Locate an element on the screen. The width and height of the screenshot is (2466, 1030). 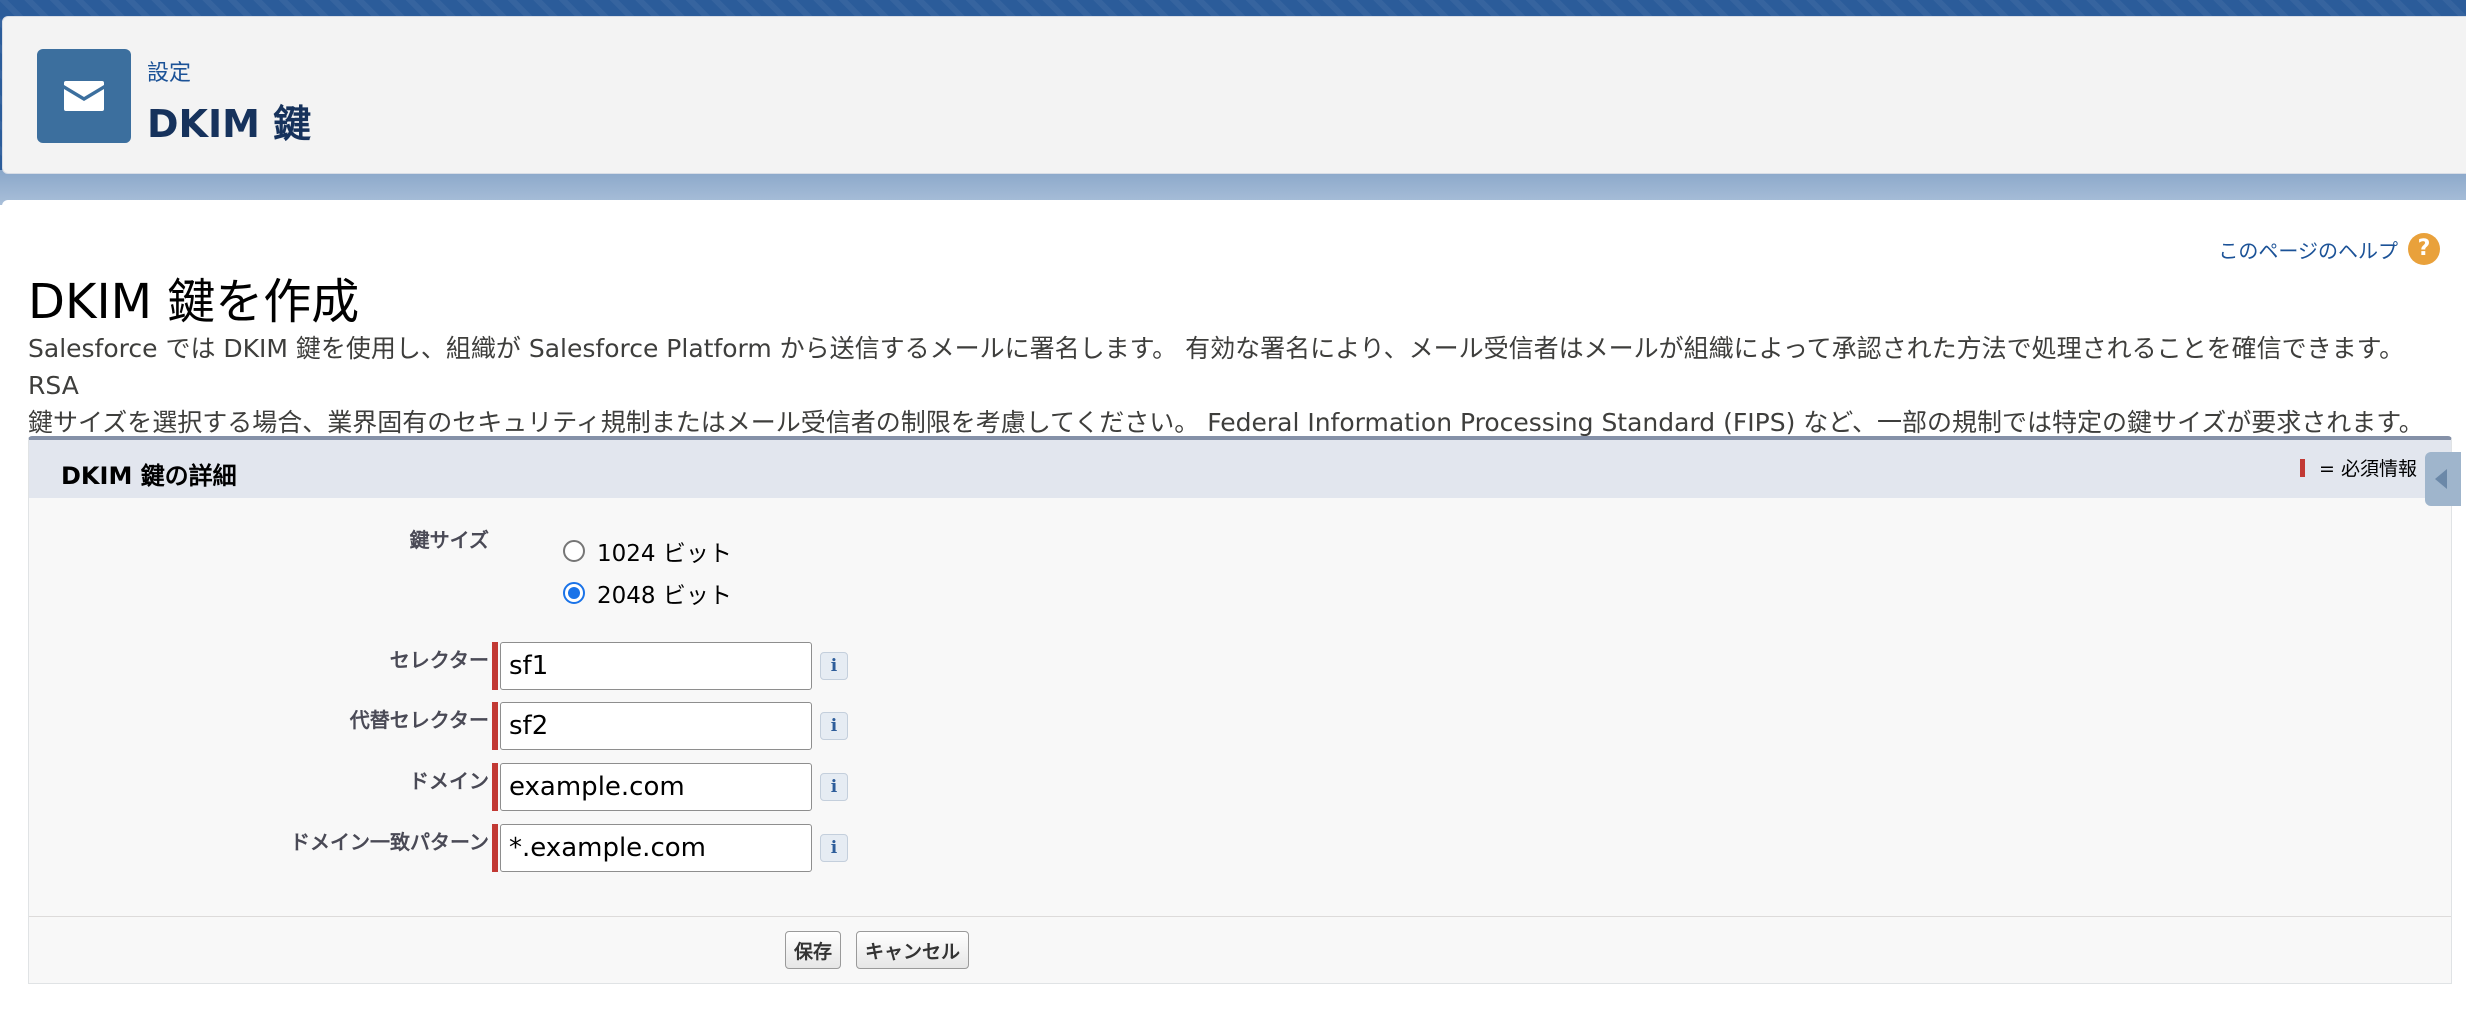
collapse-handle is located at coordinates (2443, 479).